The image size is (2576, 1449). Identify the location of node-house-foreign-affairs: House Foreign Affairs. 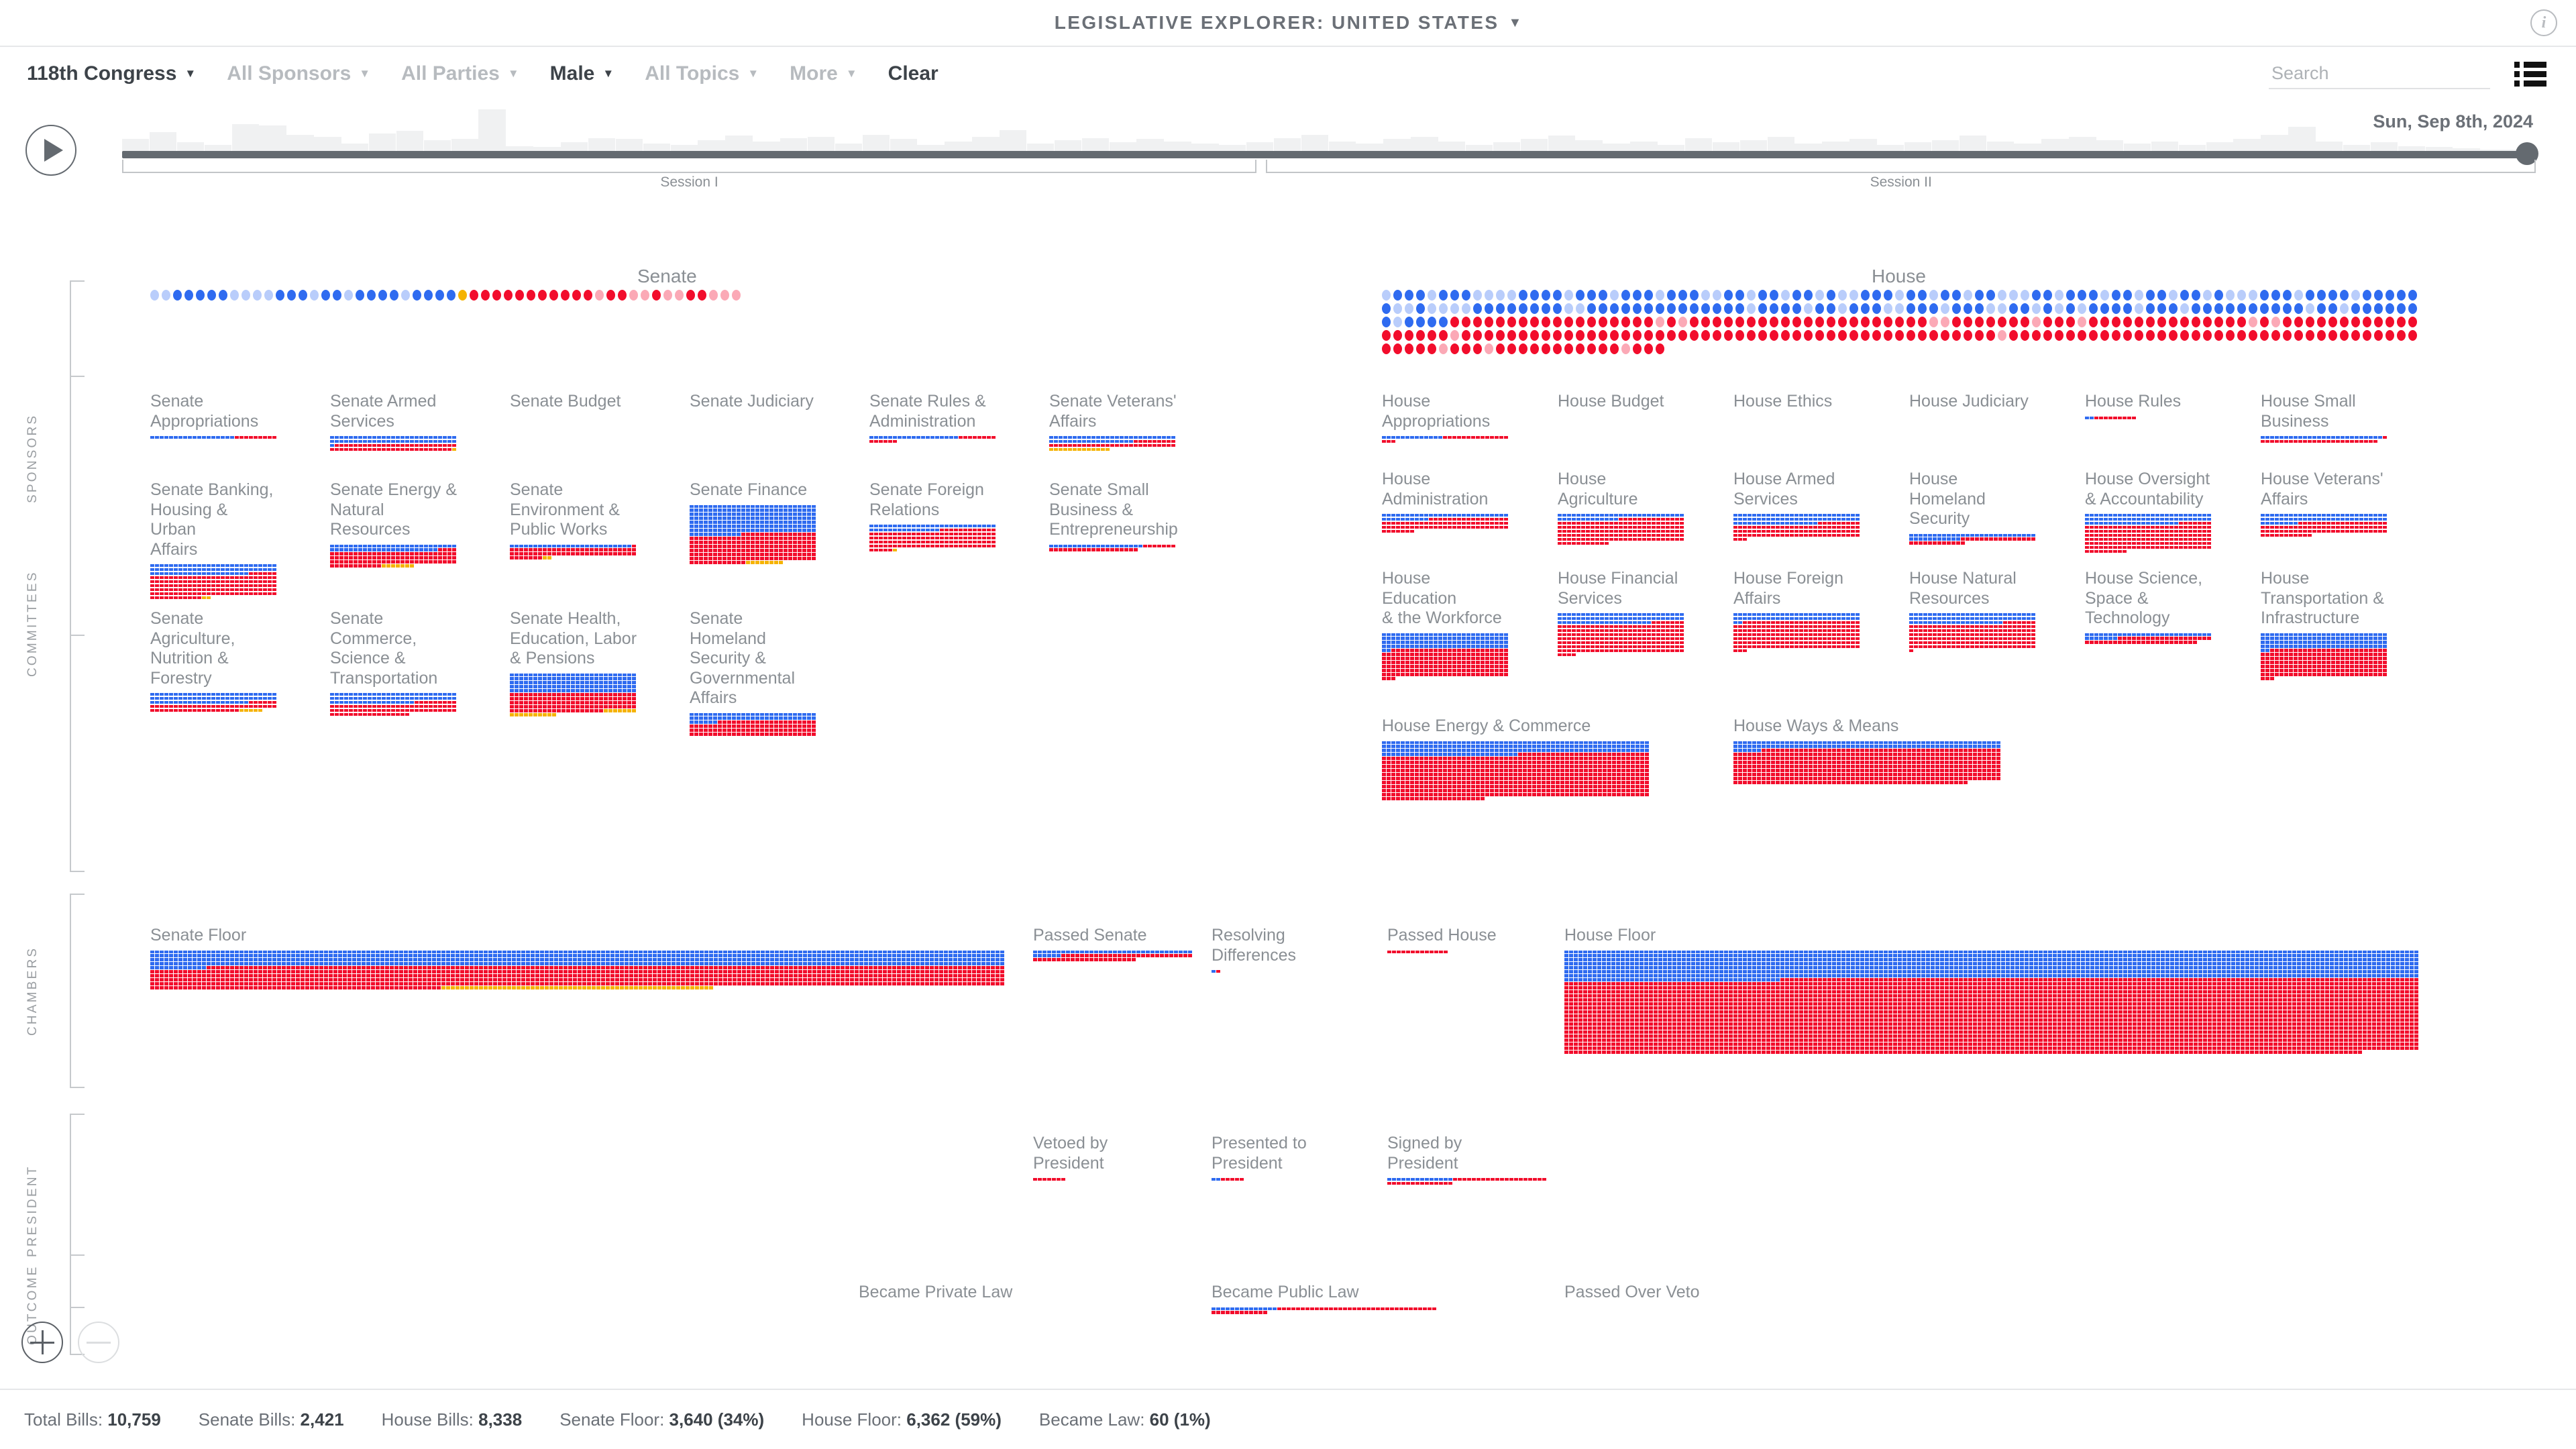
(1797, 611).